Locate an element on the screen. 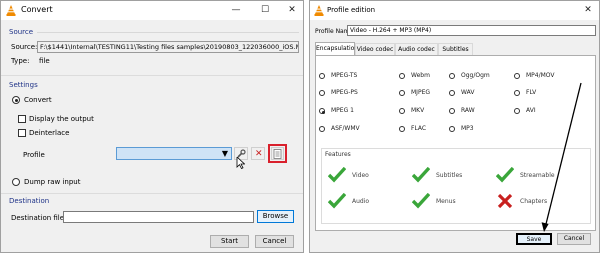 Image resolution: width=600 pixels, height=253 pixels. new-profile-icon is located at coordinates (277, 154).